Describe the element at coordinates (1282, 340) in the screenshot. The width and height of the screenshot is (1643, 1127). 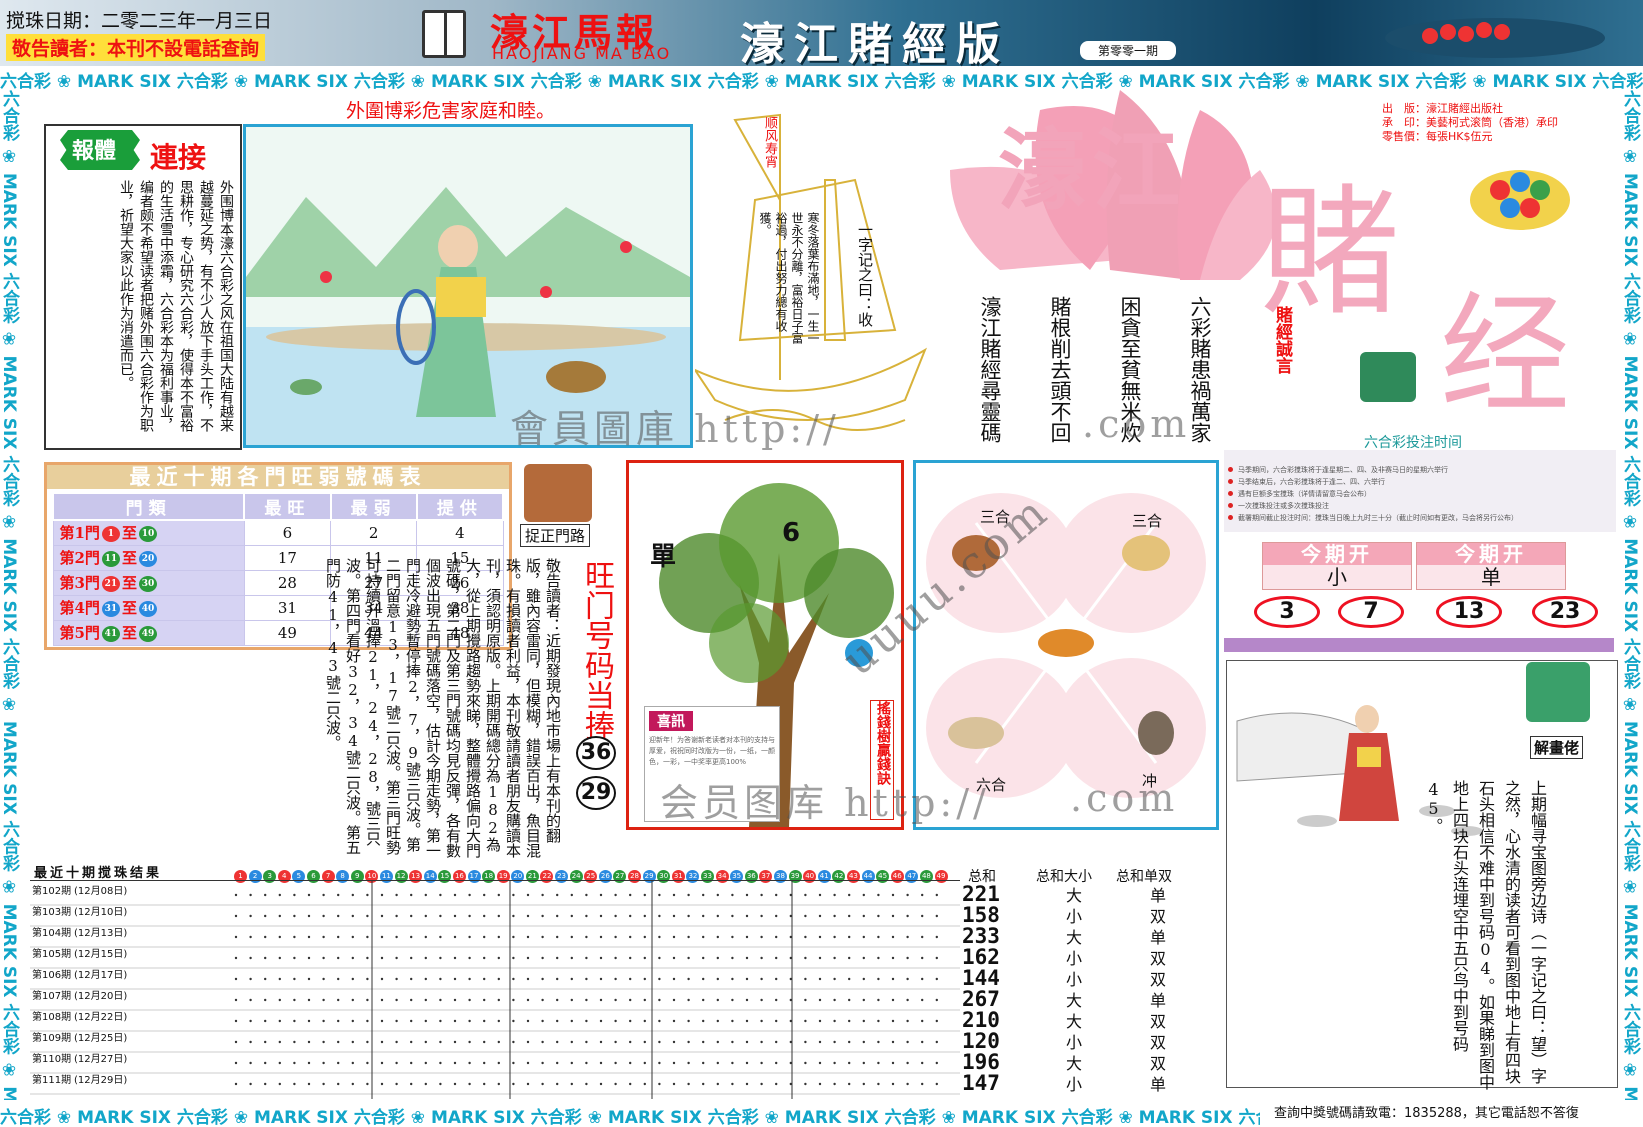
I see `logo-side-text: 賭經誠言` at that location.